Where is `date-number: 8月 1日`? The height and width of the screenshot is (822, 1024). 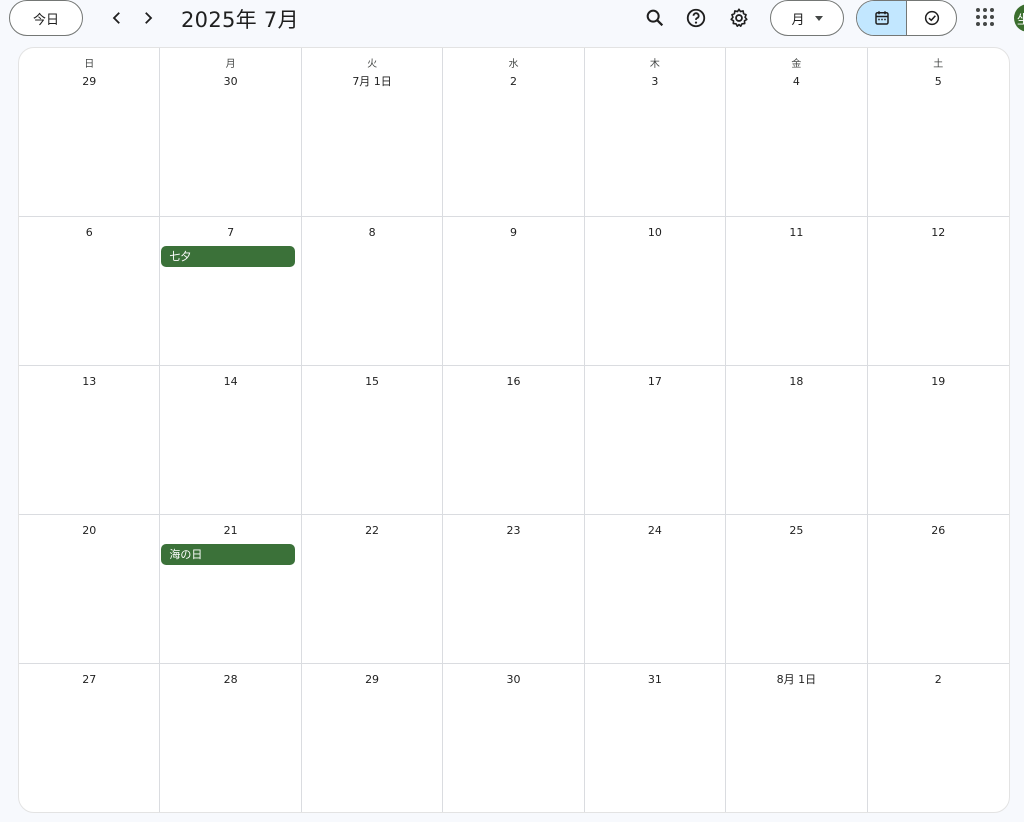 date-number: 8月 1日 is located at coordinates (796, 680).